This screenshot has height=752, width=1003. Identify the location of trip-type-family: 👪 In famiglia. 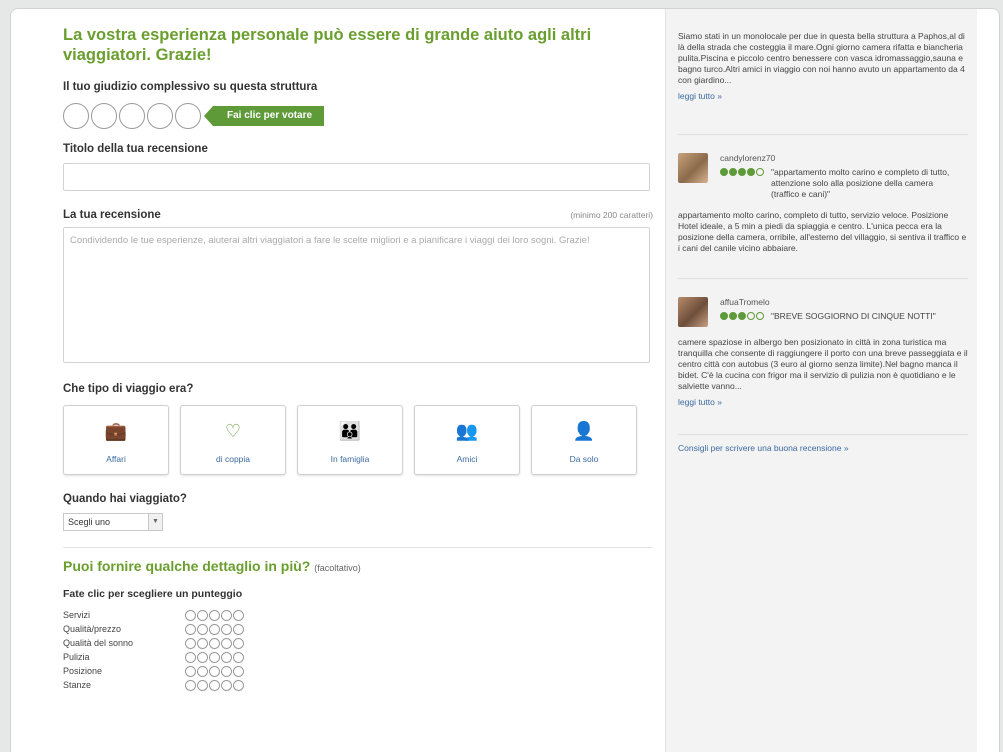
(350, 440).